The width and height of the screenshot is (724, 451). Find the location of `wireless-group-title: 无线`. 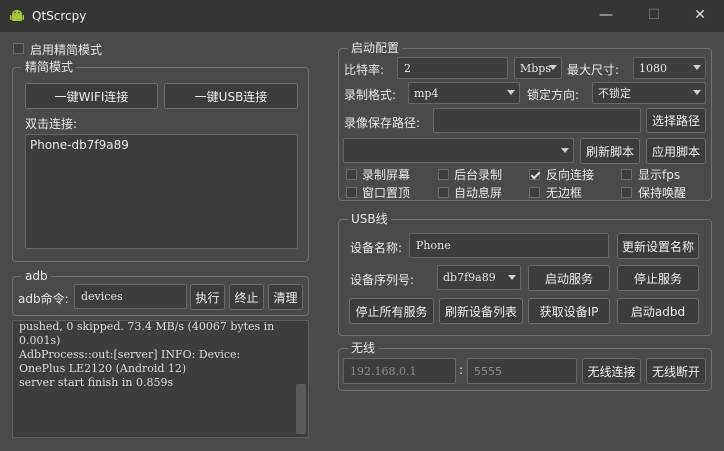

wireless-group-title: 无线 is located at coordinates (363, 348).